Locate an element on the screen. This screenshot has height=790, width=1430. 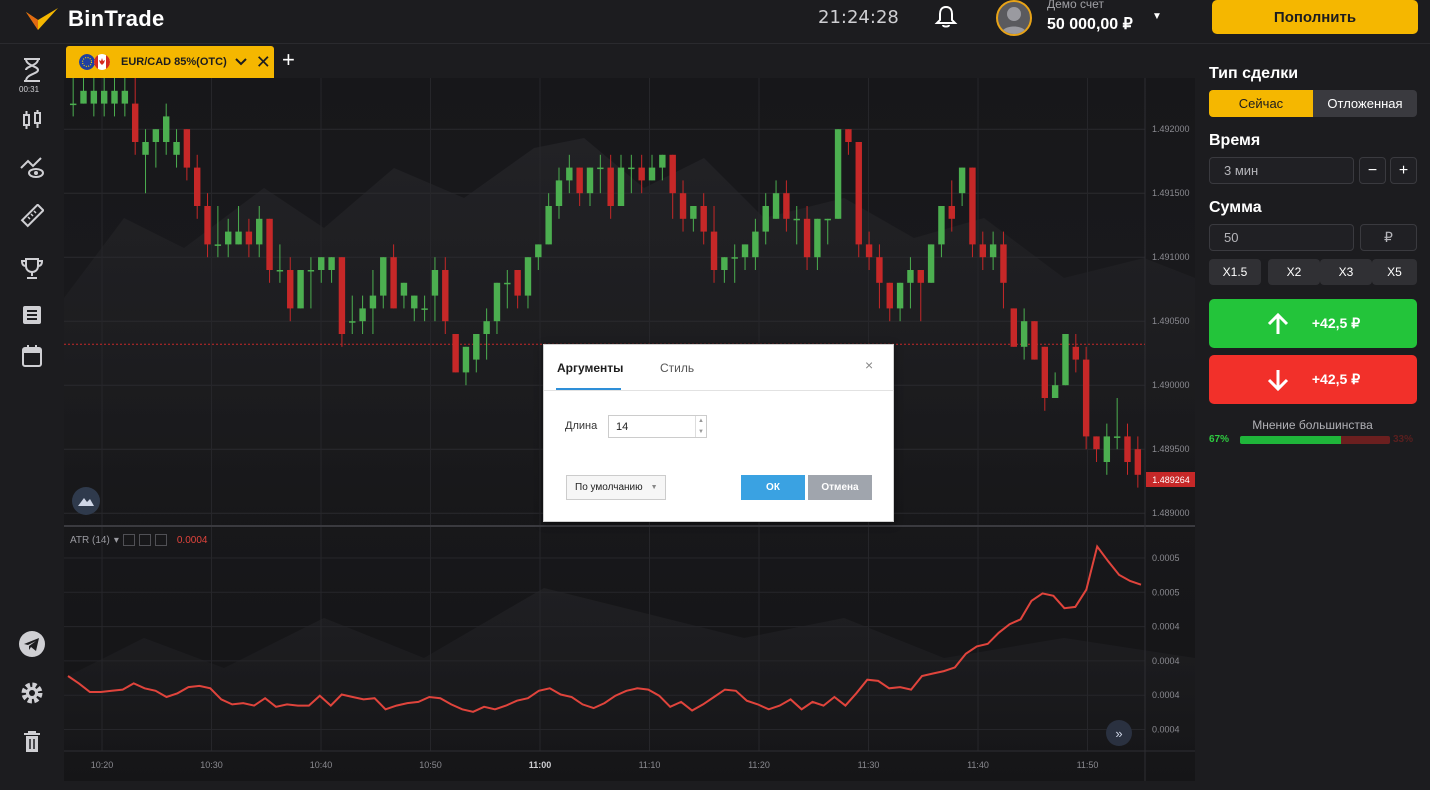
candles-icon is located at coordinates (32, 120).